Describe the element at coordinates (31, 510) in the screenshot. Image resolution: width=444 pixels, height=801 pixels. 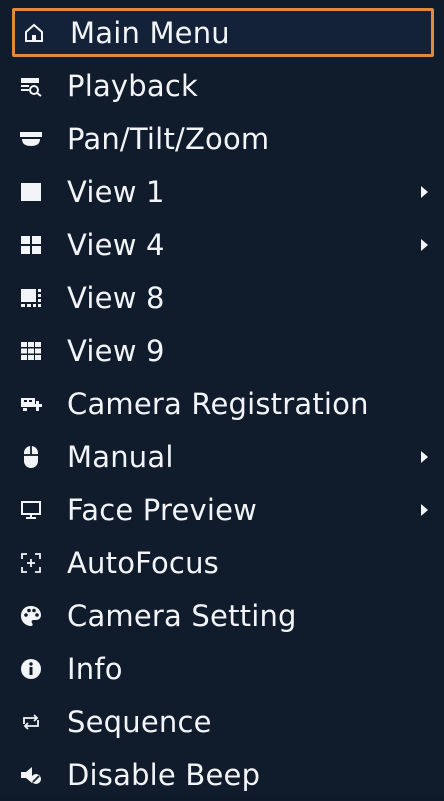
I see `monitor-icon` at that location.